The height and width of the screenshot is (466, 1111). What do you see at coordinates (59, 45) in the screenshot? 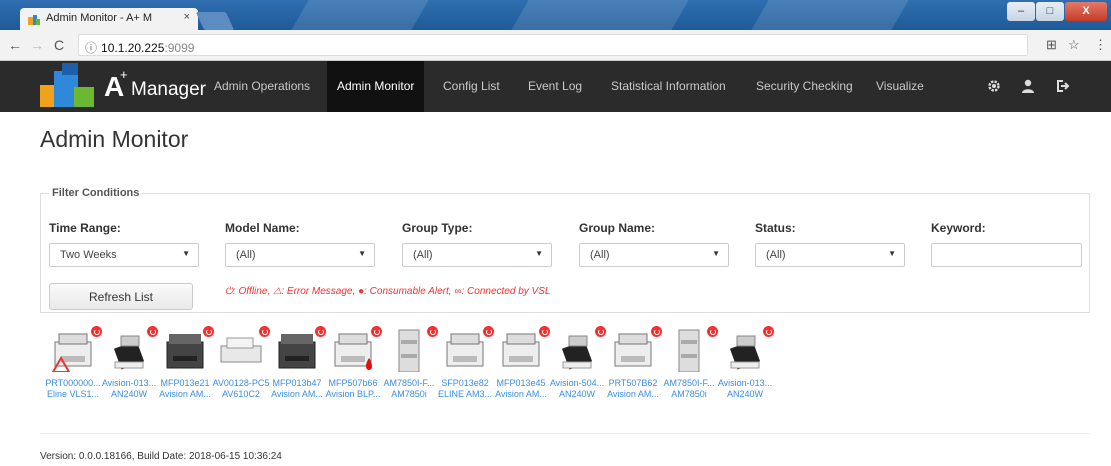
I see `reload-icon: C` at bounding box center [59, 45].